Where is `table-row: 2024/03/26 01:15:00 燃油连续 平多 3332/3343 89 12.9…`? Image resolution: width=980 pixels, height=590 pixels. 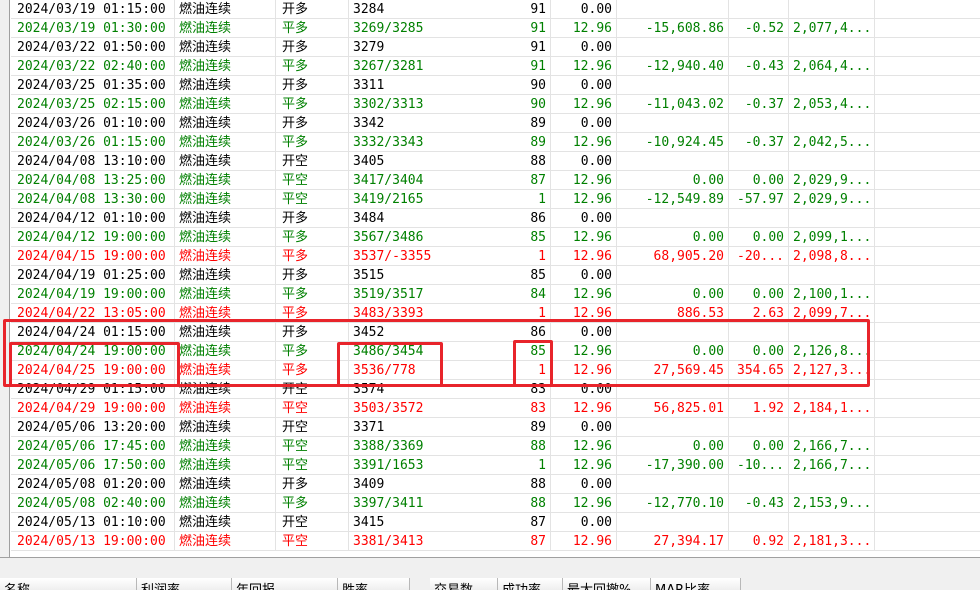
table-row: 2024/03/26 01:15:00 燃油连续 平多 3332/3343 89 12.9… is located at coordinates (495, 142).